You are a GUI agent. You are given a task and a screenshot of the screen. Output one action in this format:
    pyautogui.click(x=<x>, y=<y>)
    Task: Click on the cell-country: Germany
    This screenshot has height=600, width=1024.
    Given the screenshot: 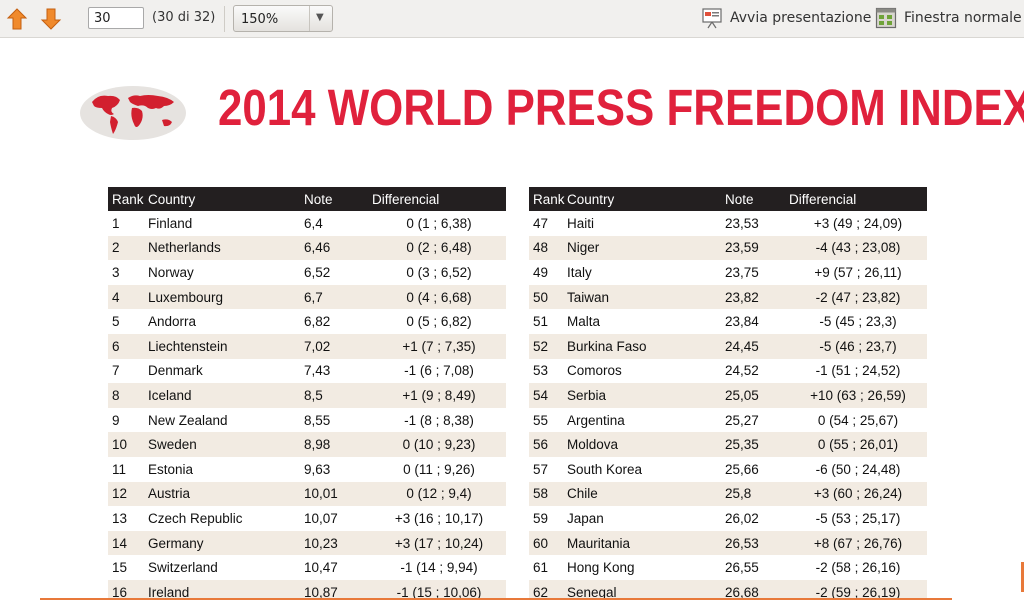 What is the action you would take?
    pyautogui.click(x=226, y=543)
    